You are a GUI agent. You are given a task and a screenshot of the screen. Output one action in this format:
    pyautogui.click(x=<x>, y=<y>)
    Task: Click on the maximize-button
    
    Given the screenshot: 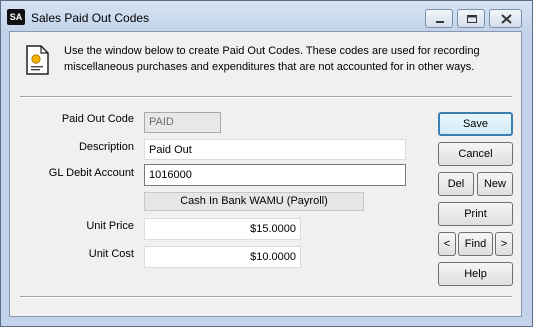 What is the action you would take?
    pyautogui.click(x=471, y=18)
    